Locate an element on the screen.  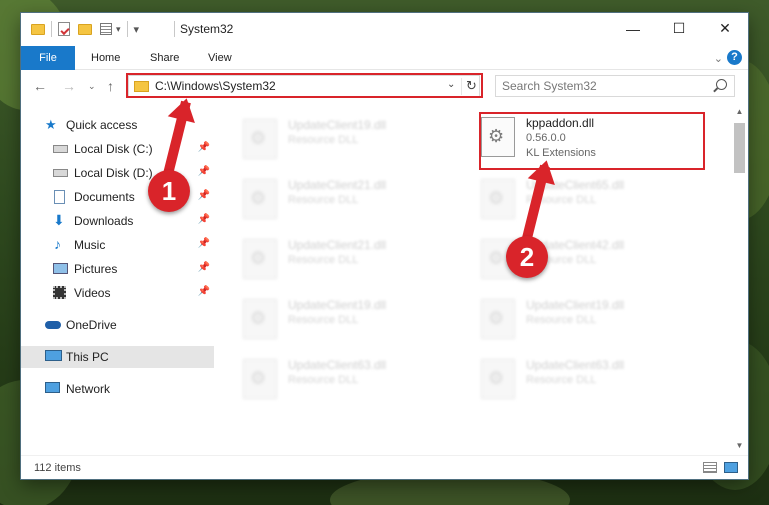
file-item: UpdateClient65.dll Resource DLL is located at coordinates (571, 193).